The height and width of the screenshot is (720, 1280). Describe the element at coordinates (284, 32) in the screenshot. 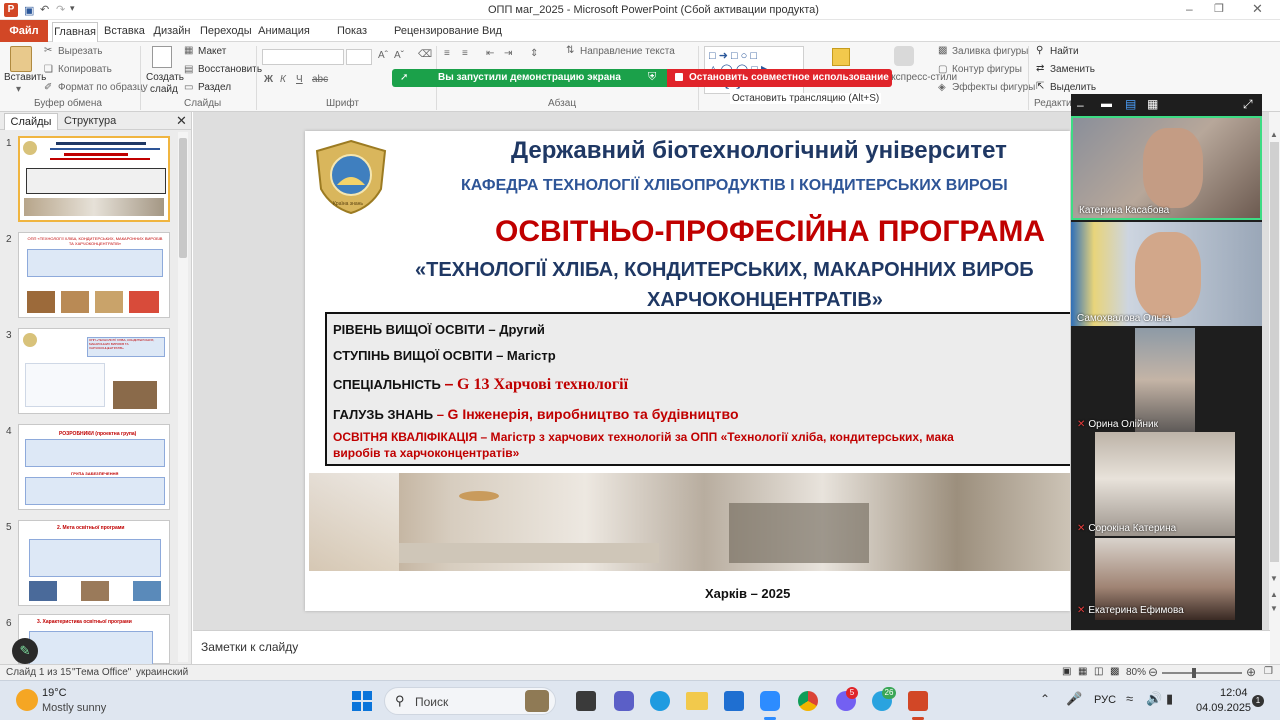

I see `tab-animations: Анимация` at that location.